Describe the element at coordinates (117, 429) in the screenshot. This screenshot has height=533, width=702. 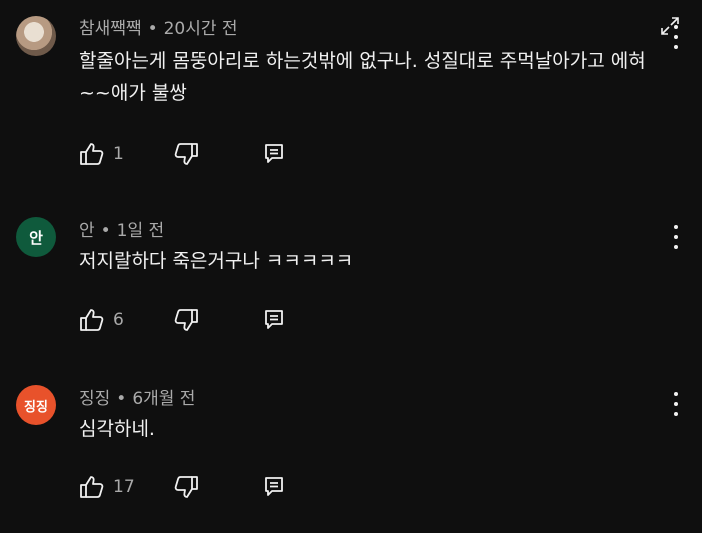
I see `comment-text: 심각하네.` at that location.